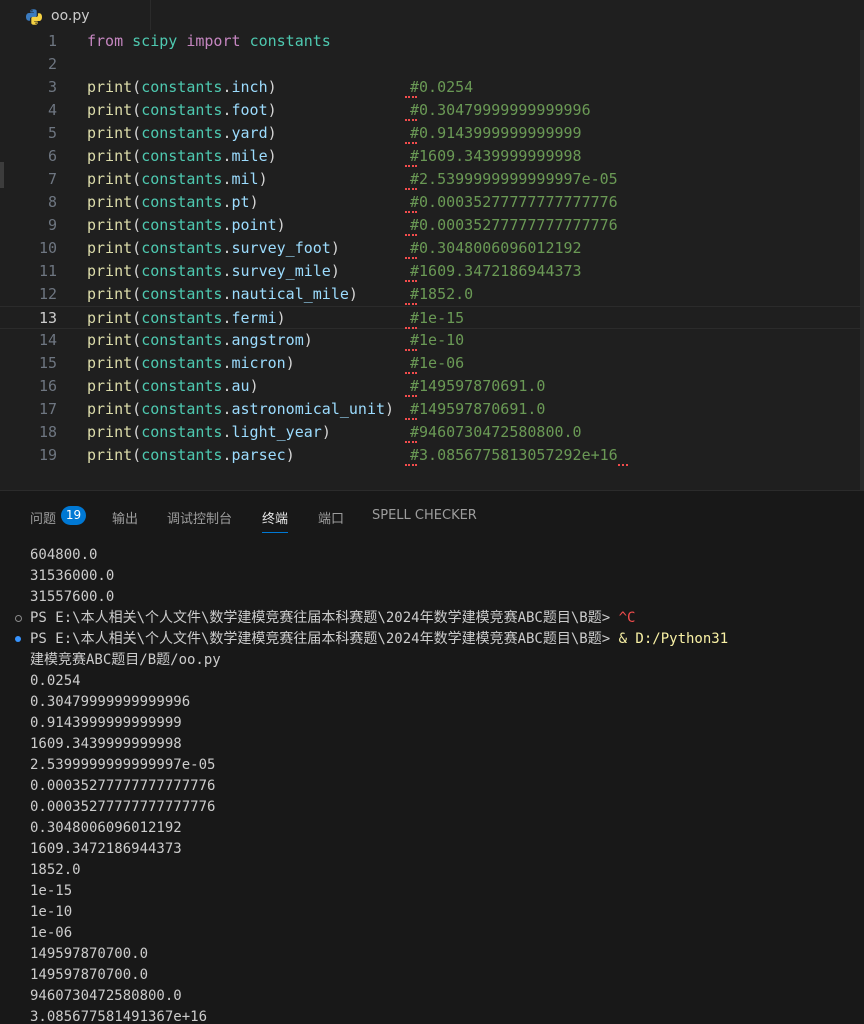 This screenshot has height=1024, width=864. What do you see at coordinates (125, 518) in the screenshot?
I see `panel-tab-1: 输出` at bounding box center [125, 518].